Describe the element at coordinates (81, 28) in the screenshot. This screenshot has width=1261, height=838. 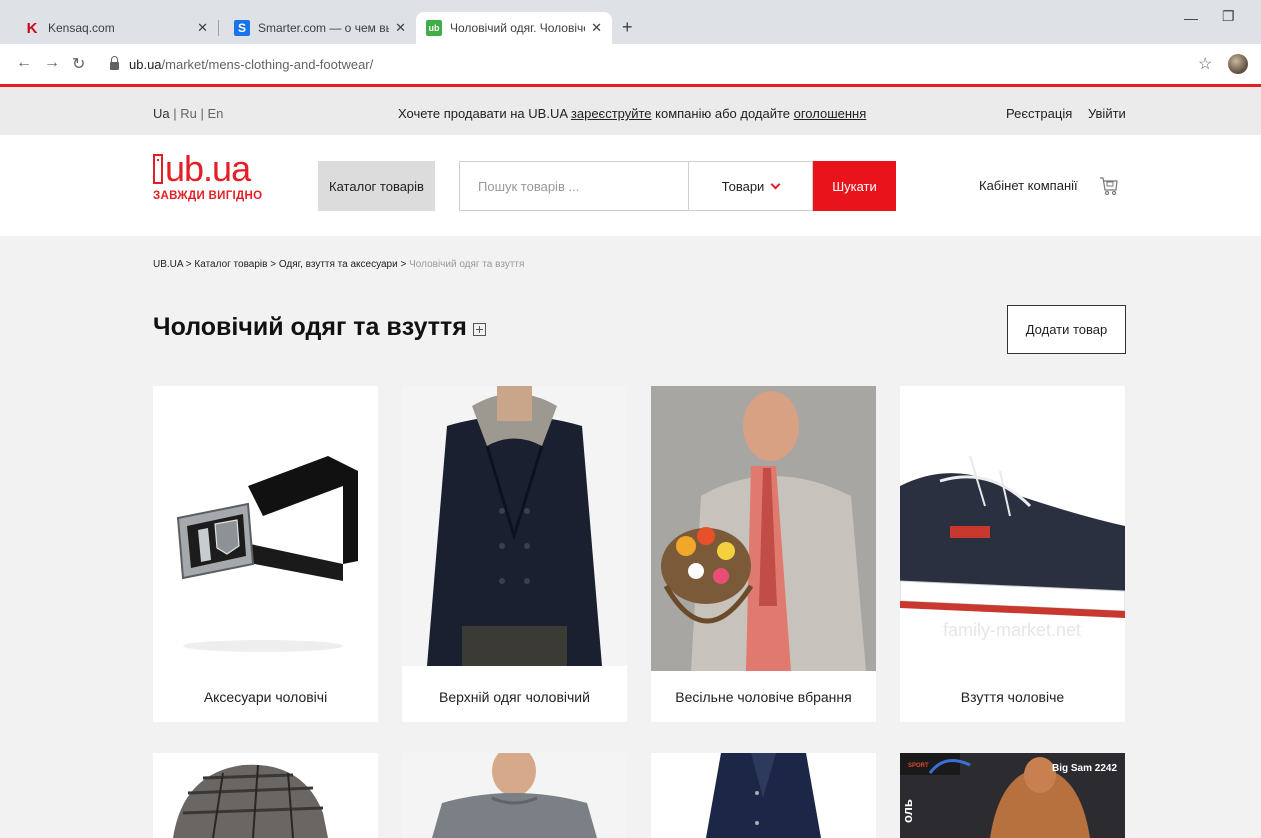
I see `tab-title: Kensaq.com` at that location.